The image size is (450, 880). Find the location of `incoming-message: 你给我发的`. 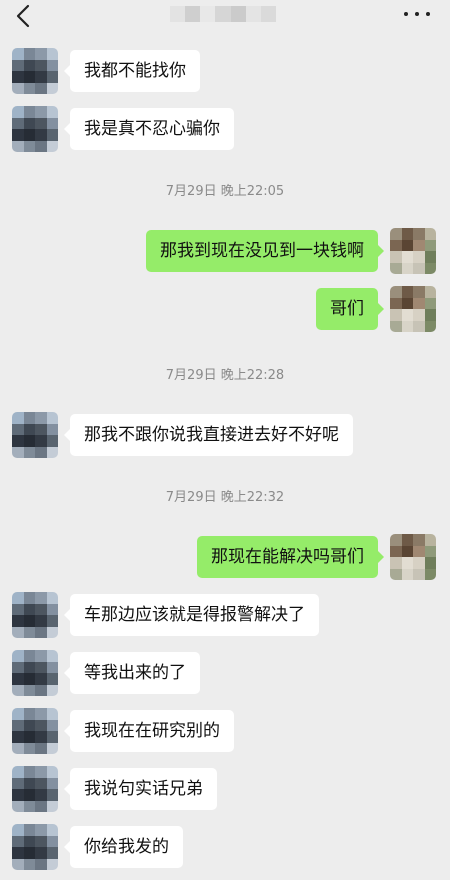

incoming-message: 你给我发的 is located at coordinates (225, 847).